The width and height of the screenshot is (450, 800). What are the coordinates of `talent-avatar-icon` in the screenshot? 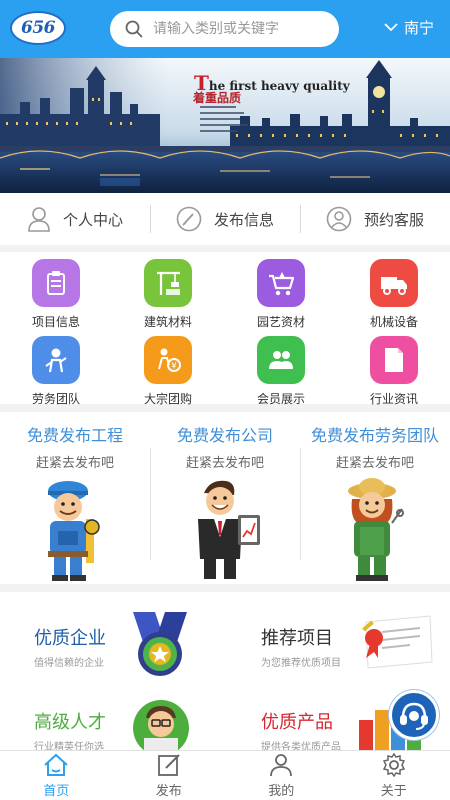 It's located at (161, 725).